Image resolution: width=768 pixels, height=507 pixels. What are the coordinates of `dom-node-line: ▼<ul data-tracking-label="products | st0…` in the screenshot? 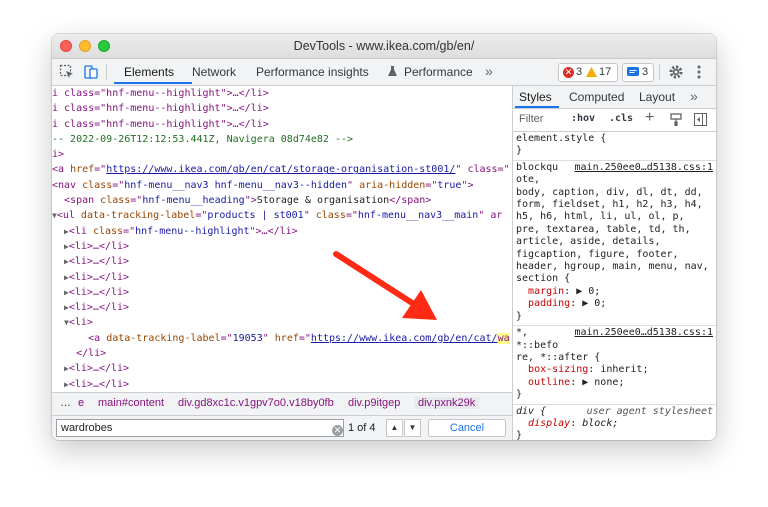 It's located at (282, 215).